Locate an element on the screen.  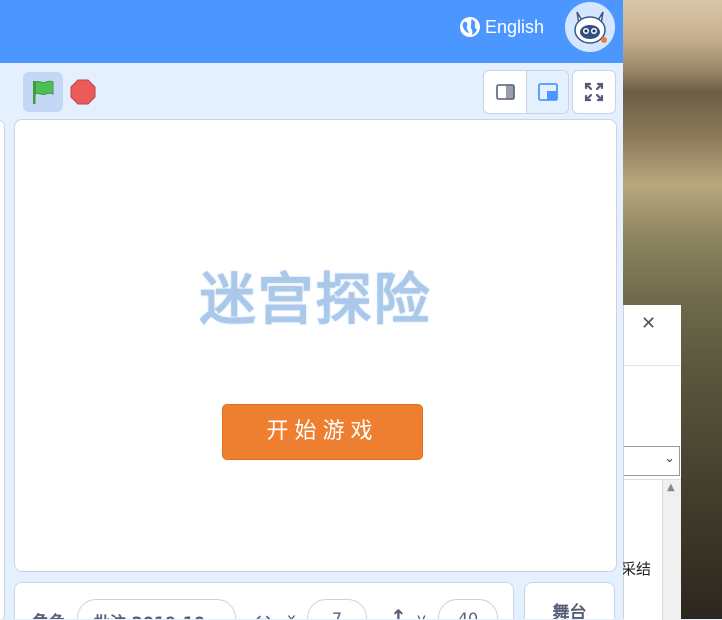
chevron-down-icon: ⌄ is located at coordinates (669, 458).